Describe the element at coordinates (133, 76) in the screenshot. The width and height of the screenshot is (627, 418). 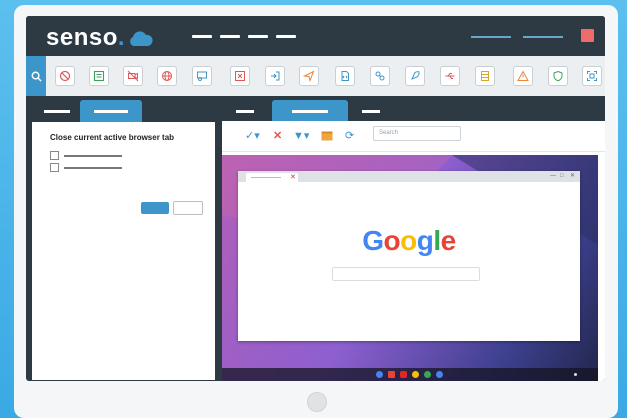
I see `no-video-icon` at that location.